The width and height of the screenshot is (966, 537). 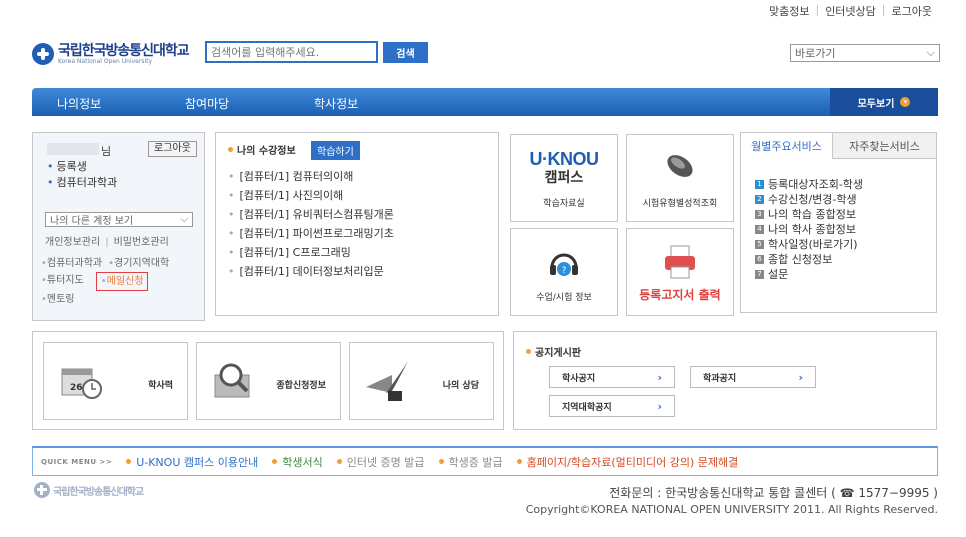 I want to click on course-item: • [컴퓨터/1] 파이썬프로그래밍기초, so click(x=311, y=233).